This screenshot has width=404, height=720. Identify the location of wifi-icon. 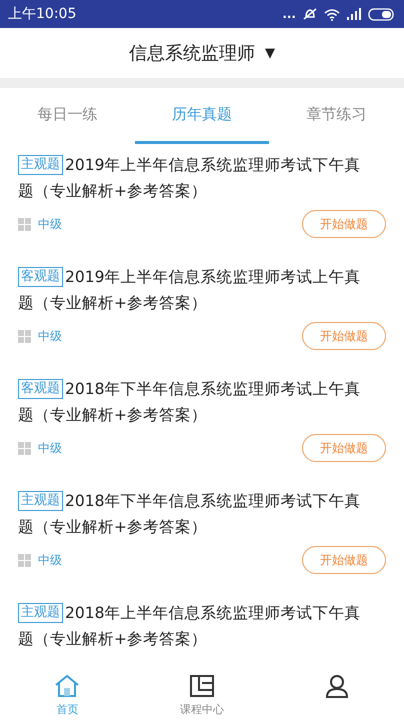
(332, 14).